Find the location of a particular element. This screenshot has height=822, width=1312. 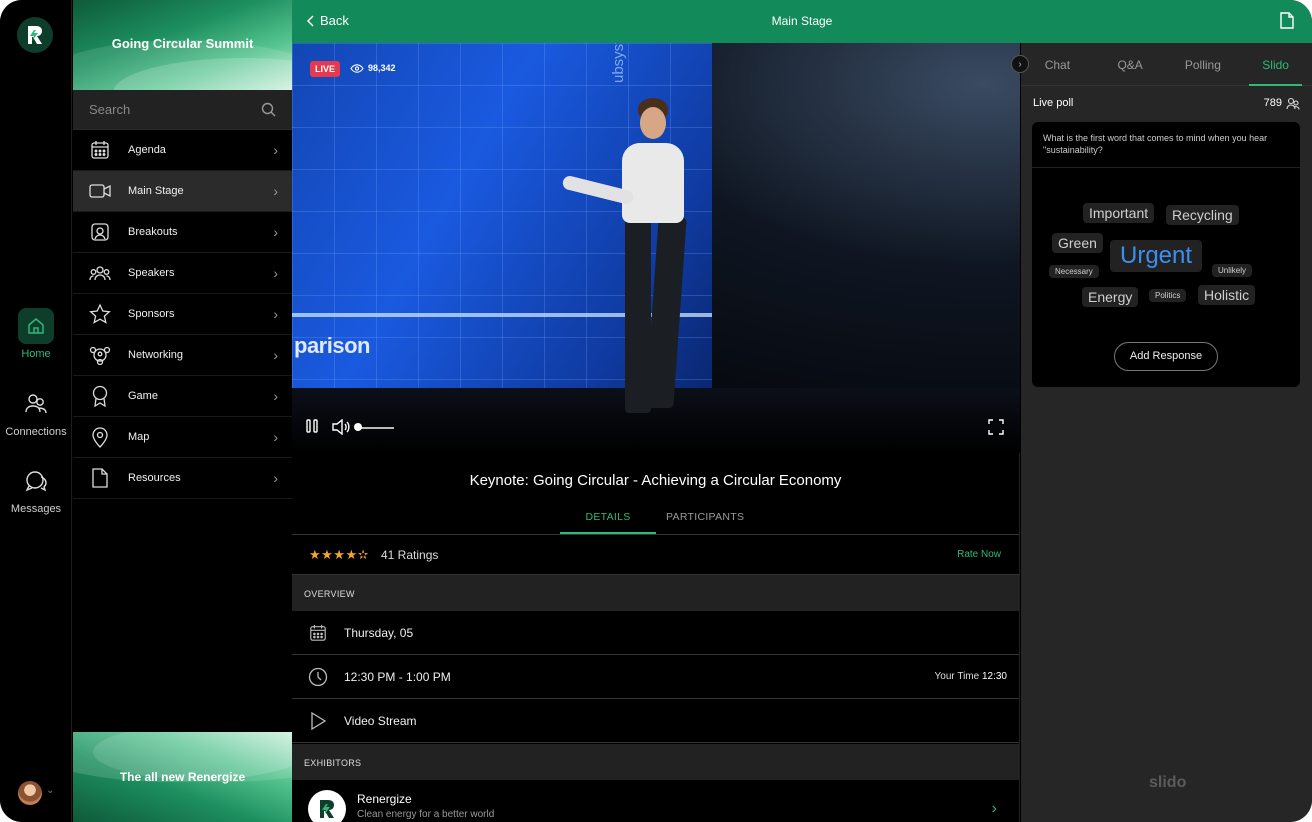

active-tab-indicator is located at coordinates (608, 533).